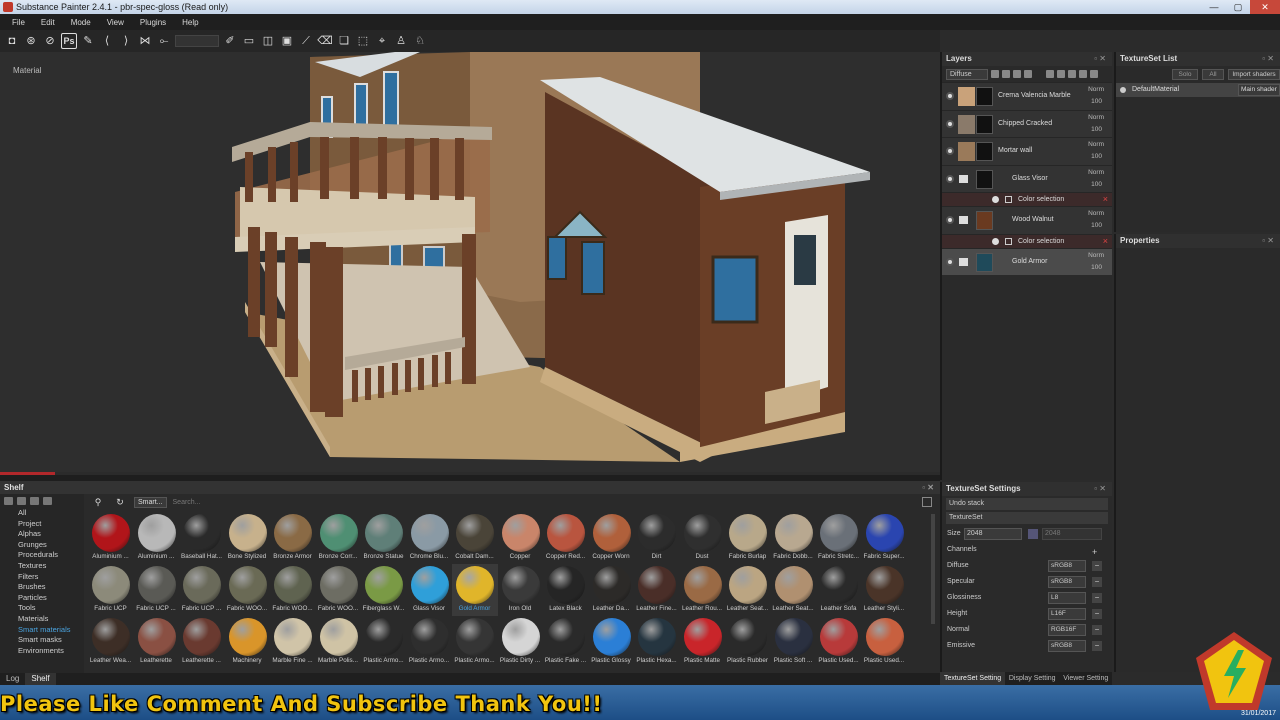 Image resolution: width=1280 pixels, height=720 pixels. I want to click on material-item: Plastic Rubber, so click(748, 642).